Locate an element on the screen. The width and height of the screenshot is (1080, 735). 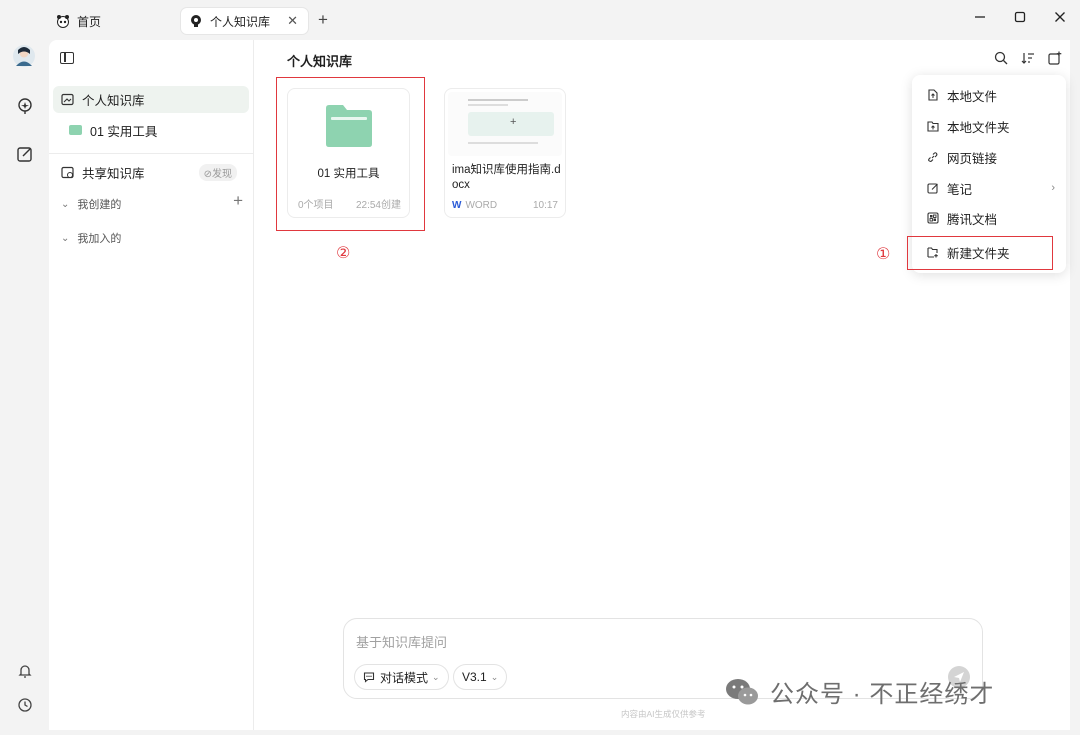
menu-item-local-folder: 本地文件夹 is located at coordinates (989, 126).